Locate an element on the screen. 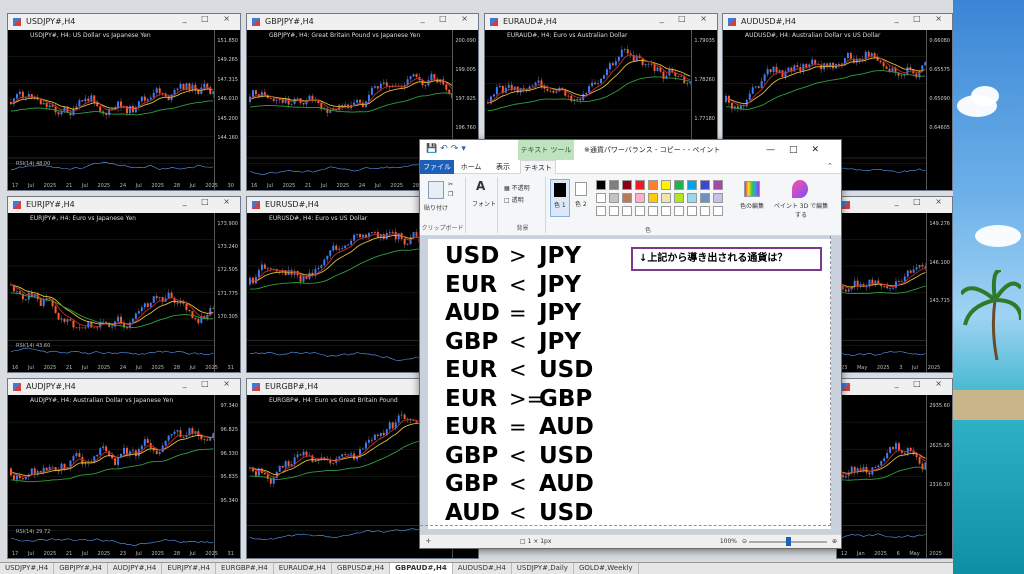 The image size is (1024, 574). opaque-option: ▦ 不透明 is located at coordinates (517, 187).